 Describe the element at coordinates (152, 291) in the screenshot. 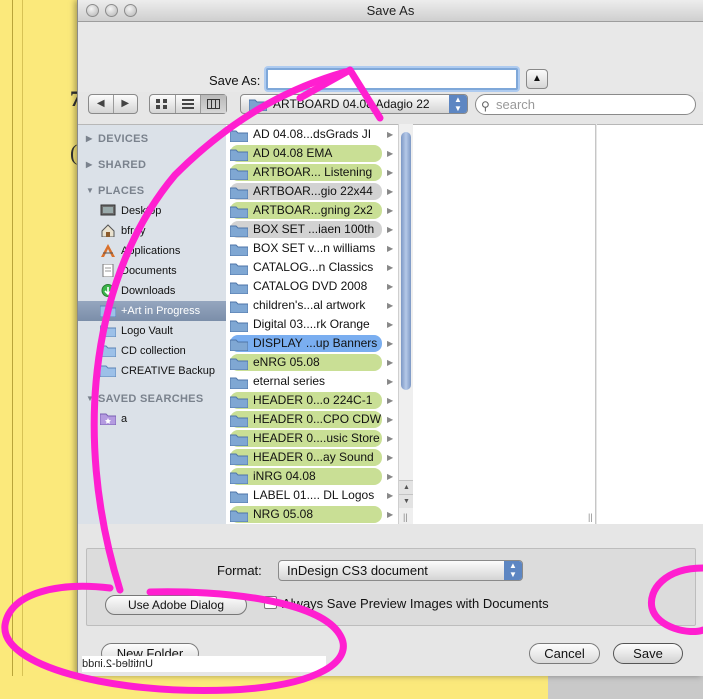

I see `sidebar-item-downloads: Downloads` at that location.